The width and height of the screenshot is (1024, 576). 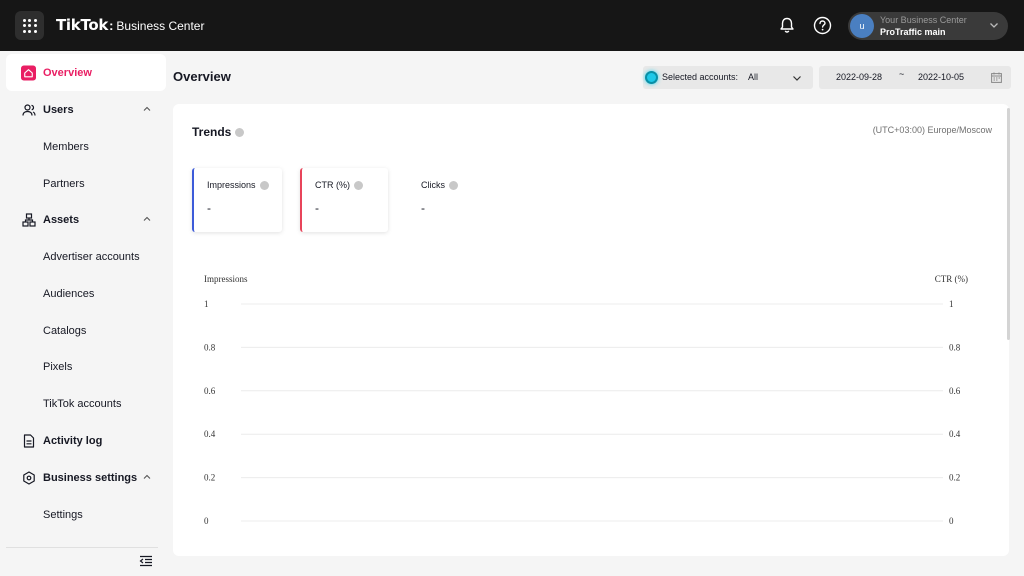 What do you see at coordinates (73, 440) in the screenshot?
I see `sidebar-item-label: Activity log` at bounding box center [73, 440].